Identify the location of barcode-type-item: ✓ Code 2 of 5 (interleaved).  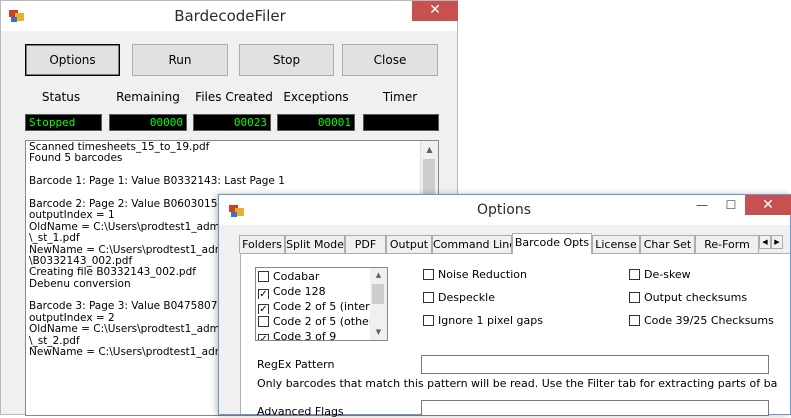
(315, 306).